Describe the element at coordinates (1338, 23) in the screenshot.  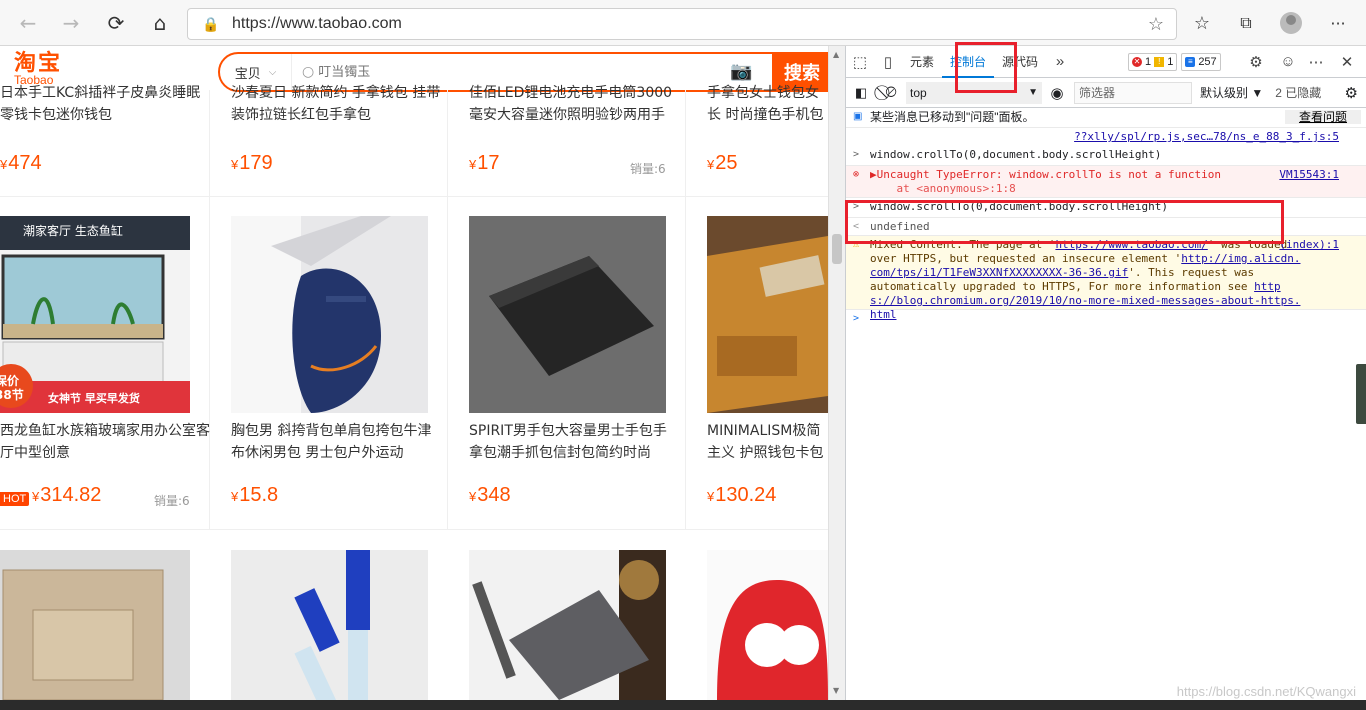
I see `menu-button: ···` at that location.